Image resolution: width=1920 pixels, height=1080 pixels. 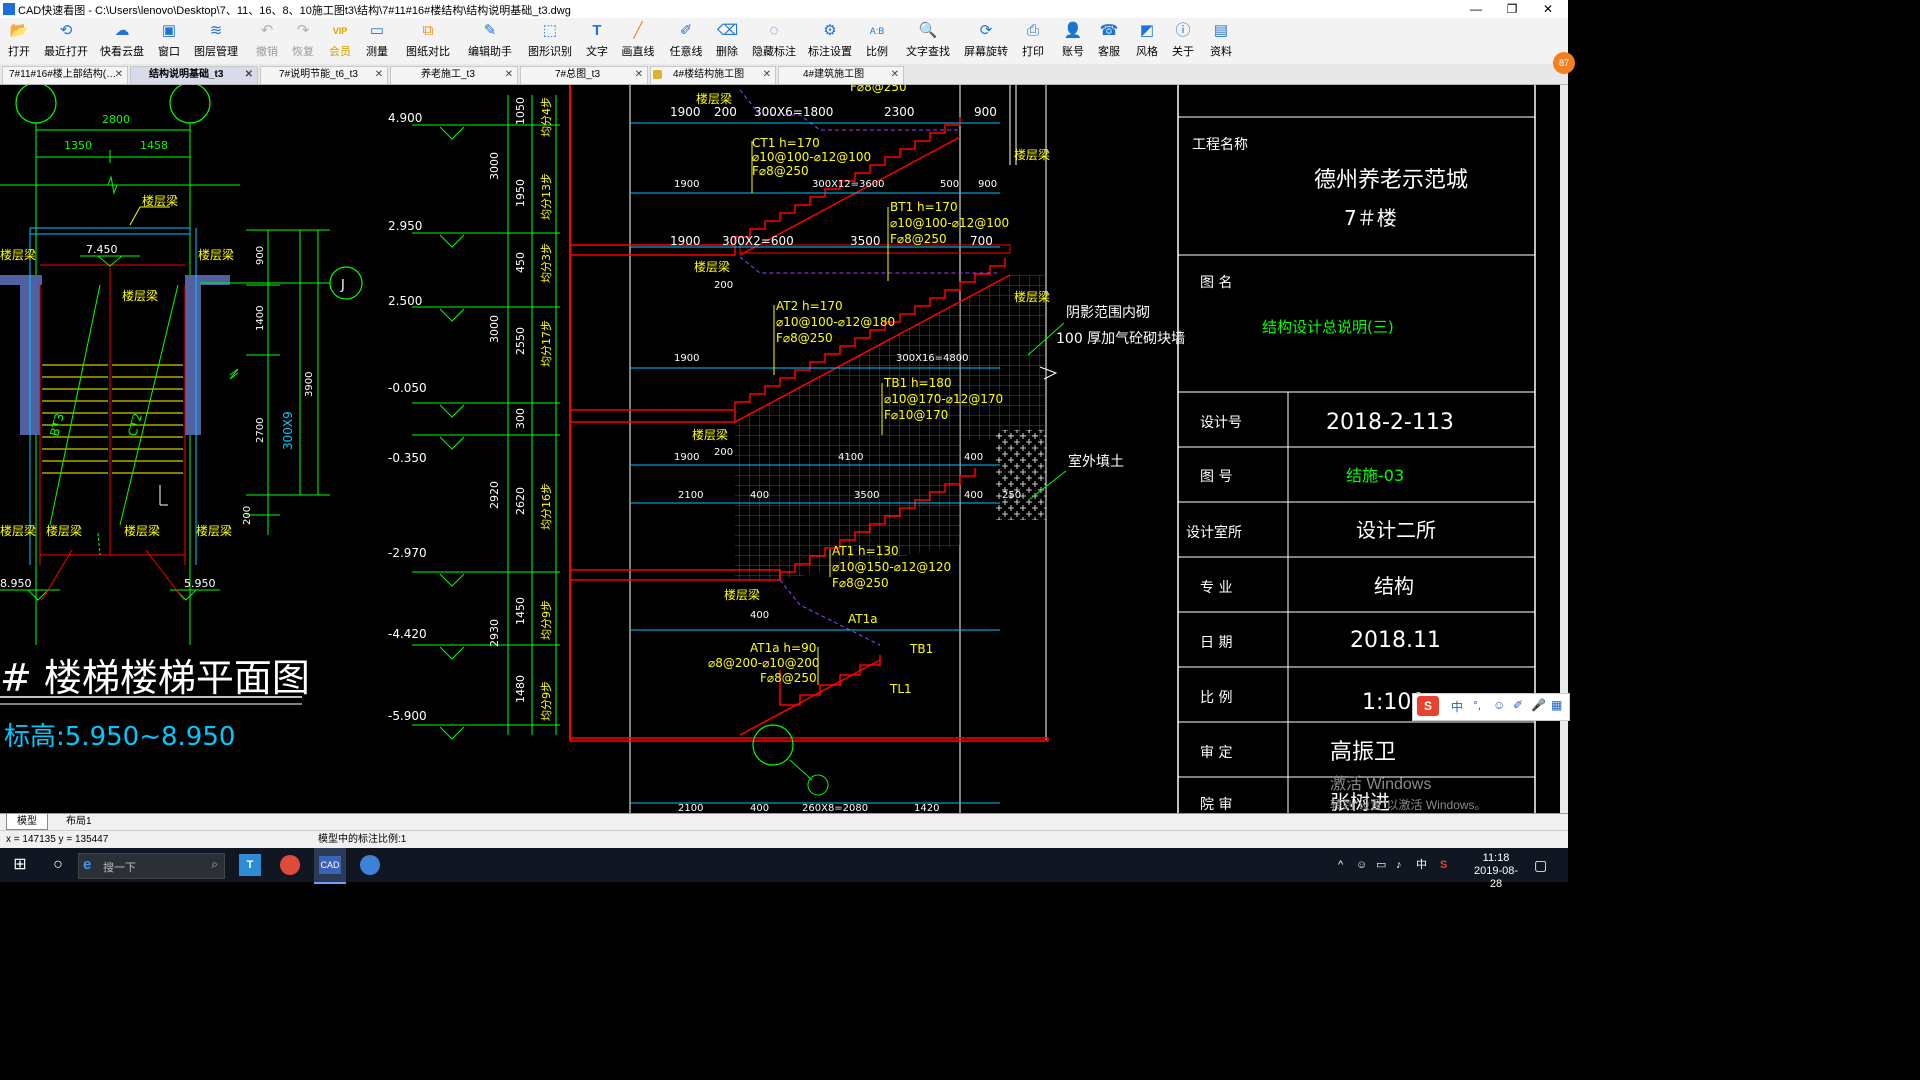 What do you see at coordinates (1363, 752) in the screenshot?
I see `tb-approver: 高振卫` at bounding box center [1363, 752].